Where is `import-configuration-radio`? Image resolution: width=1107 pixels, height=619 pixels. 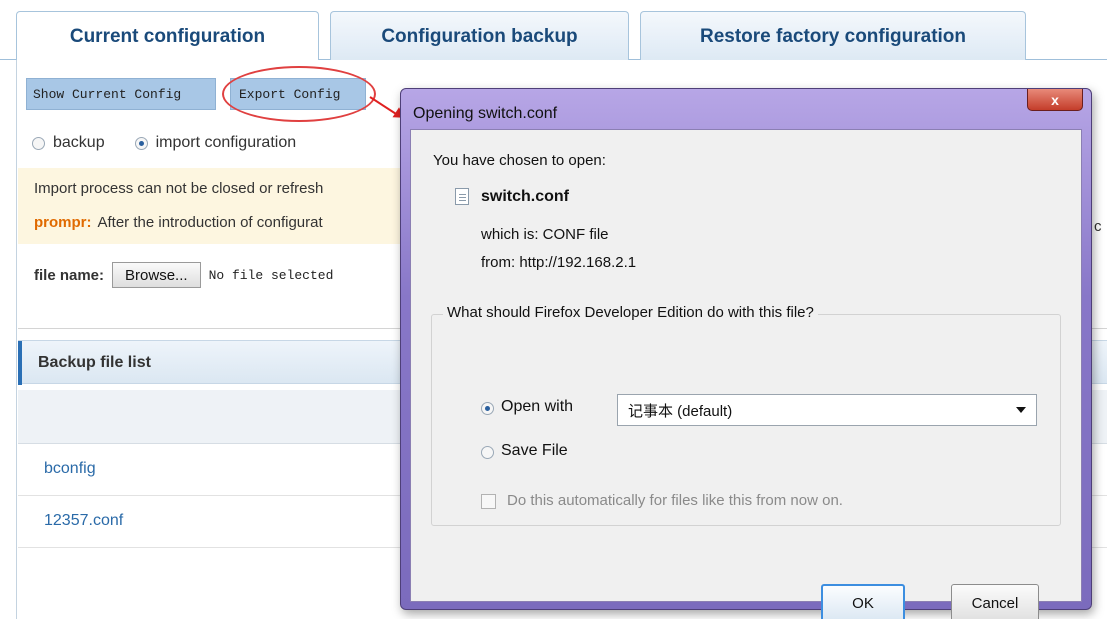 import-configuration-radio is located at coordinates (141, 143).